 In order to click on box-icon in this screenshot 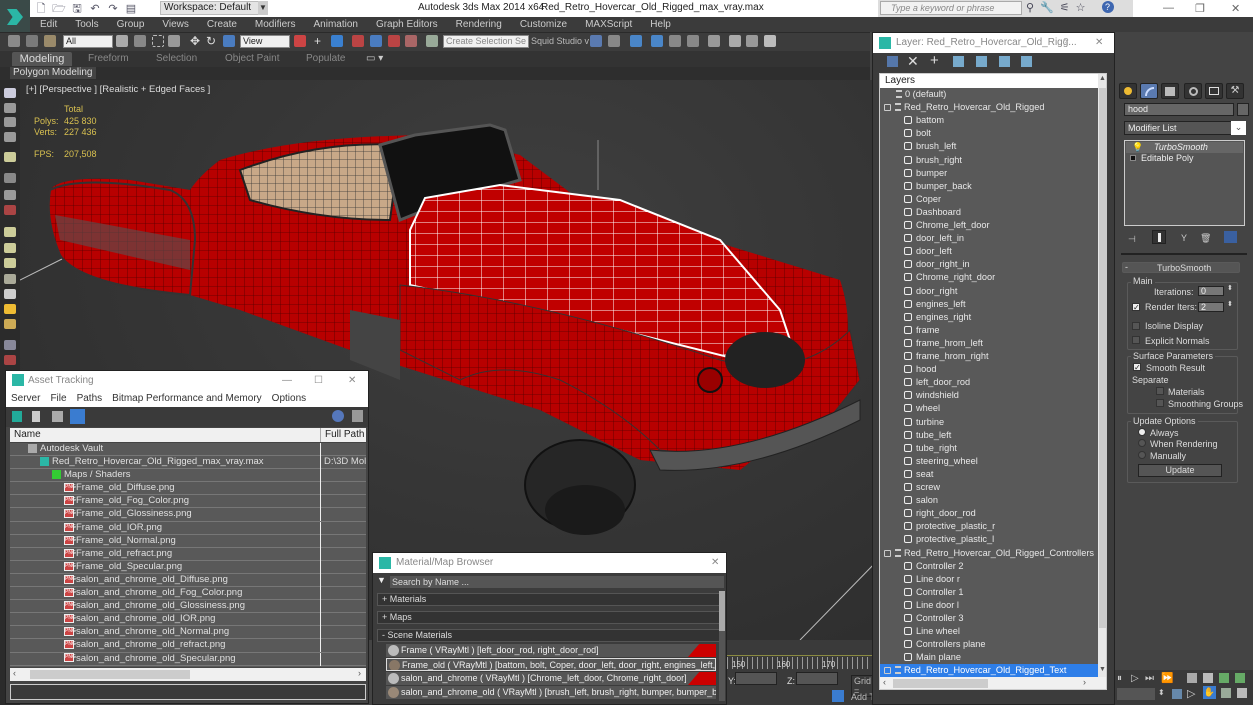, I will do `click(10, 232)`.